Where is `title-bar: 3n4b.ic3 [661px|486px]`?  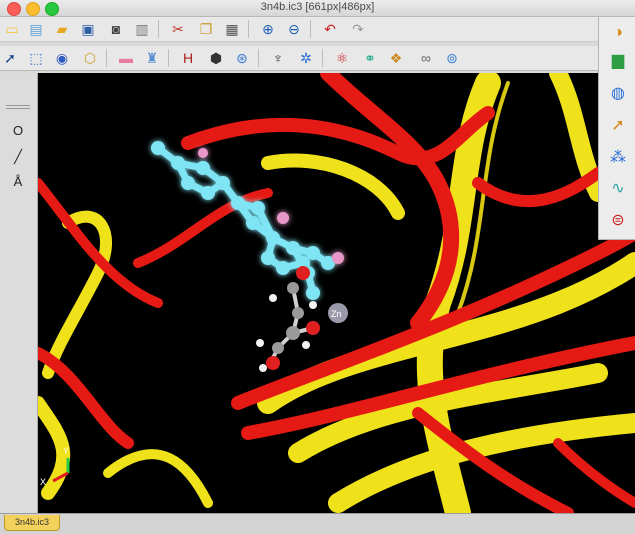
title-bar: 3n4b.ic3 [661px|486px] is located at coordinates (317, 8).